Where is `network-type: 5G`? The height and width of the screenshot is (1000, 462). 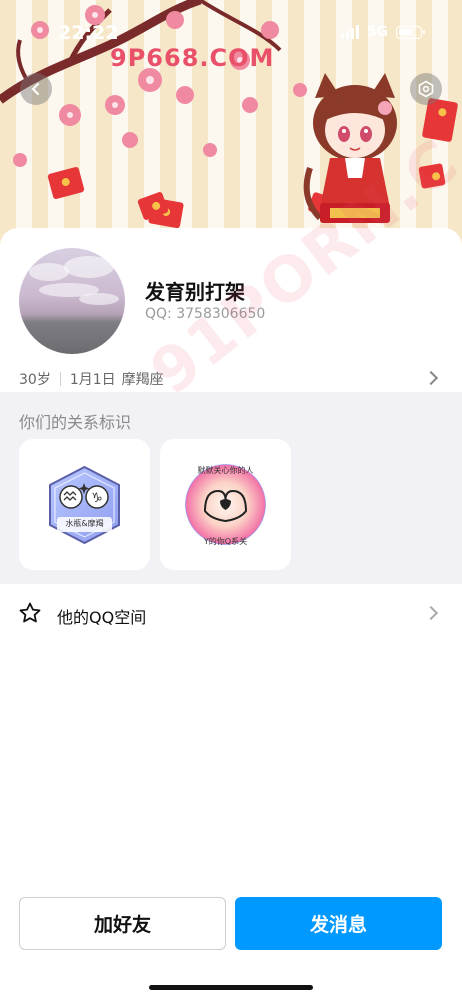
network-type: 5G is located at coordinates (377, 32).